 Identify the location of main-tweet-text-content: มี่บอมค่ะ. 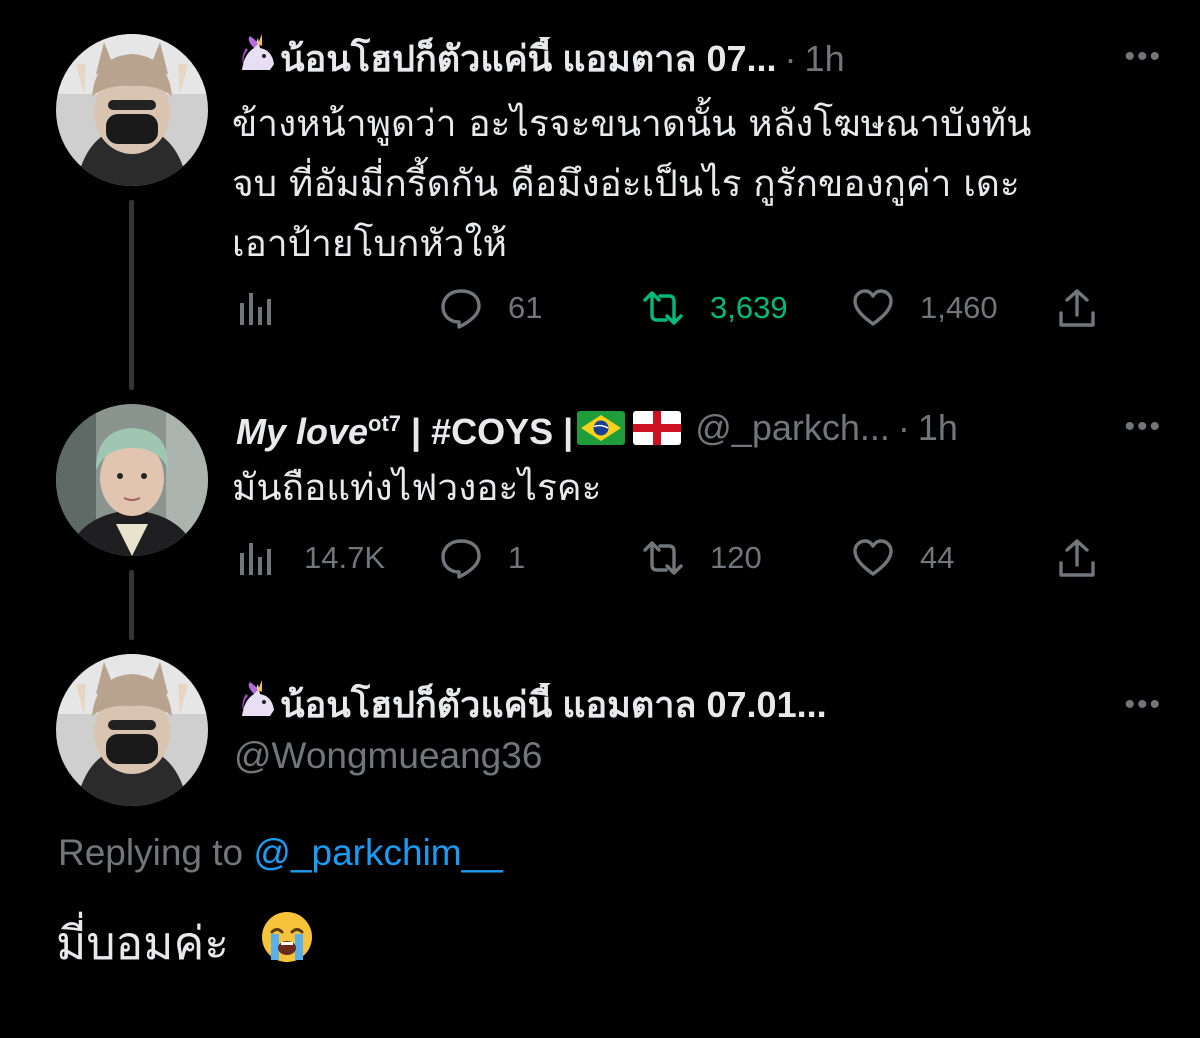
(142, 943).